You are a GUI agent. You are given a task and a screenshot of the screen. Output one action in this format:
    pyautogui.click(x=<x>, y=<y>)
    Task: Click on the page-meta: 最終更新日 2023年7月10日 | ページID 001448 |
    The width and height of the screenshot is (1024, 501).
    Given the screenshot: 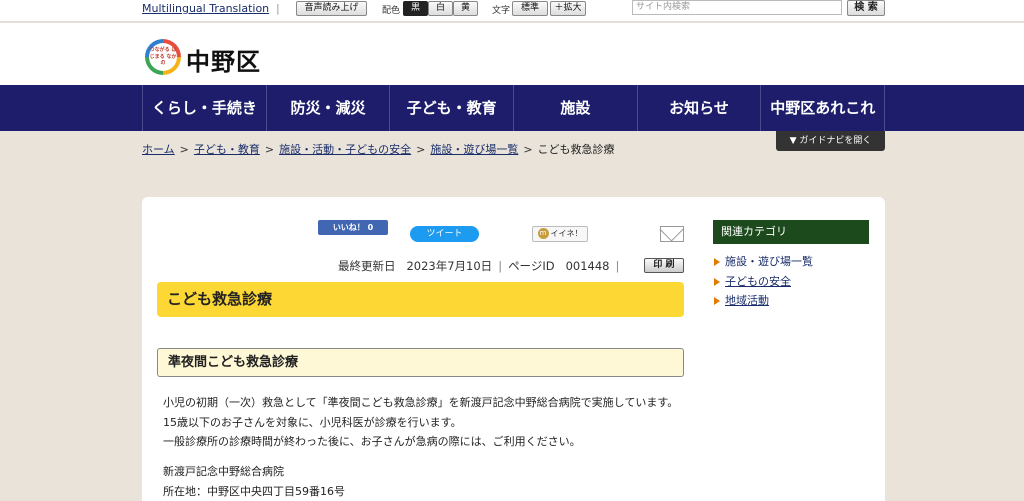 What is the action you would take?
    pyautogui.click(x=479, y=266)
    